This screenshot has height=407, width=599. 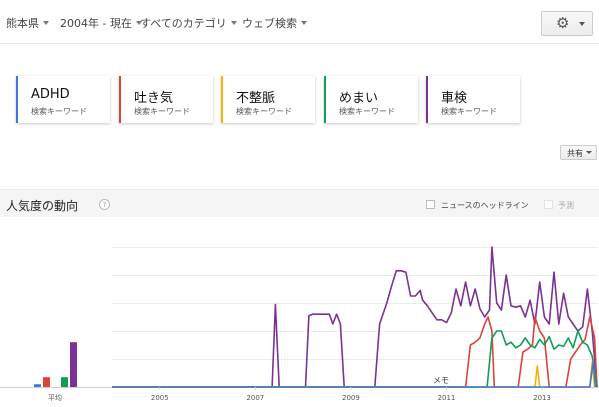 What do you see at coordinates (454, 98) in the screenshot?
I see `term-label: 車検` at bounding box center [454, 98].